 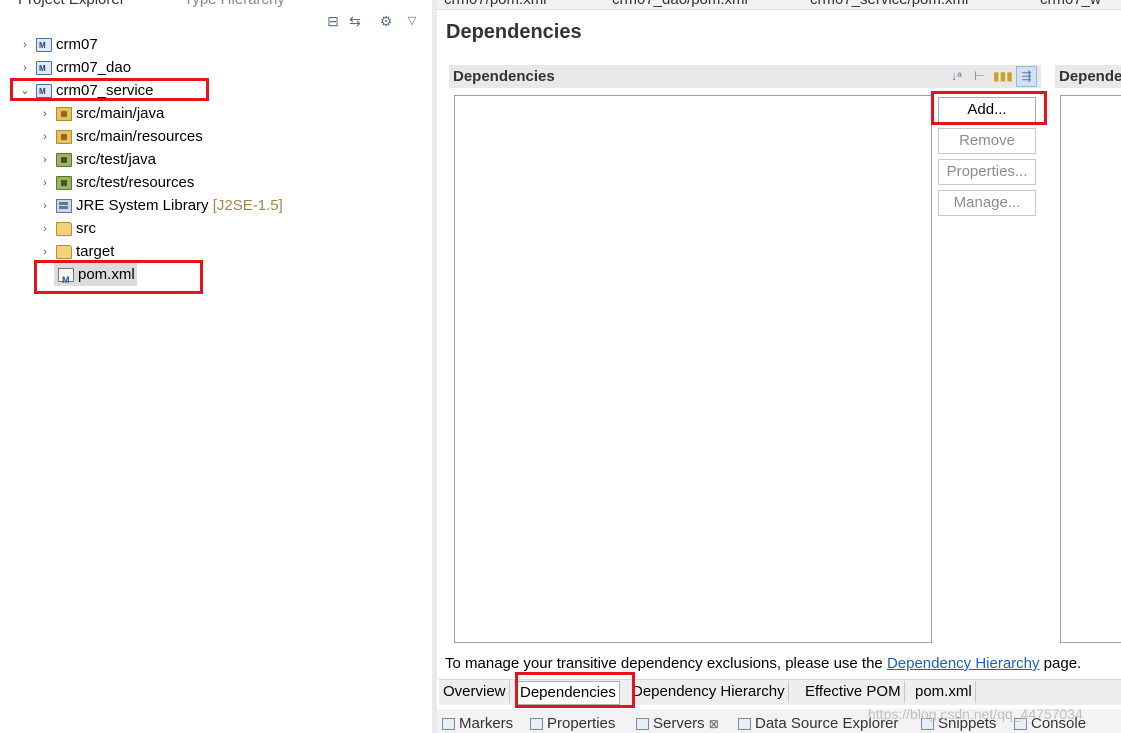 What do you see at coordinates (434, 366) in the screenshot?
I see `view-splitter` at bounding box center [434, 366].